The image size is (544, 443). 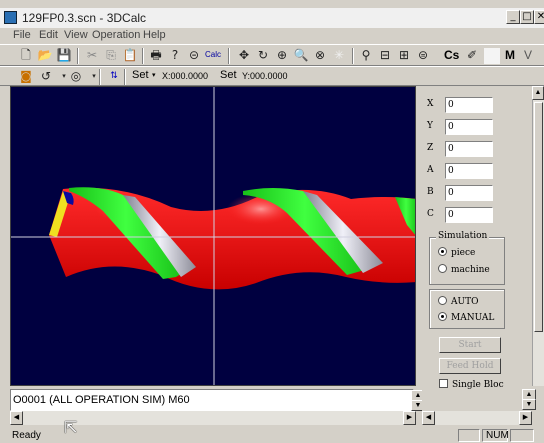 What do you see at coordinates (423, 55) in the screenshot?
I see `tool-view-3-icon: ⊜` at bounding box center [423, 55].